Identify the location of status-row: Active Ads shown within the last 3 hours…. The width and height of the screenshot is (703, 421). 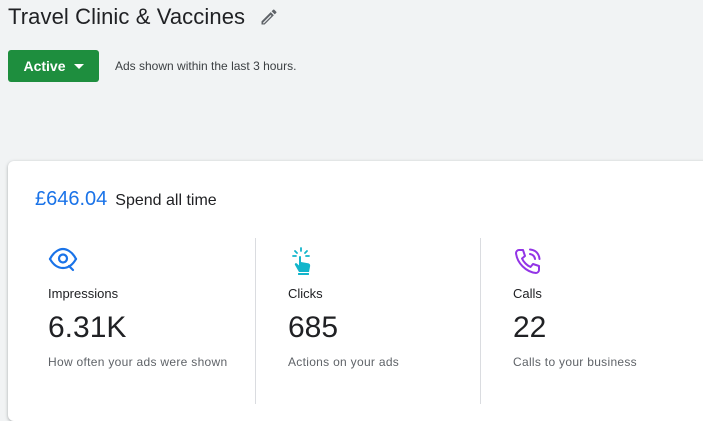
(152, 66).